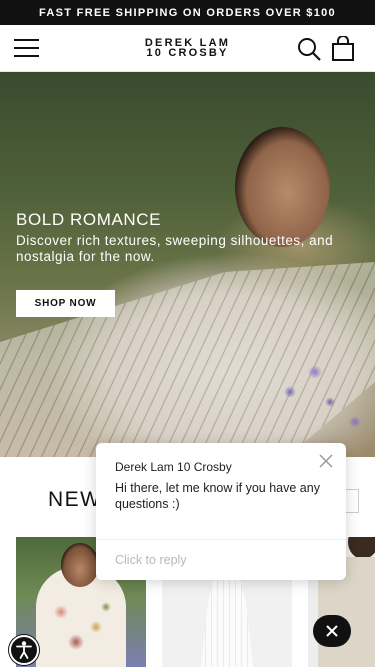 Image resolution: width=375 pixels, height=667 pixels. I want to click on accessibility-icon, so click(24, 650).